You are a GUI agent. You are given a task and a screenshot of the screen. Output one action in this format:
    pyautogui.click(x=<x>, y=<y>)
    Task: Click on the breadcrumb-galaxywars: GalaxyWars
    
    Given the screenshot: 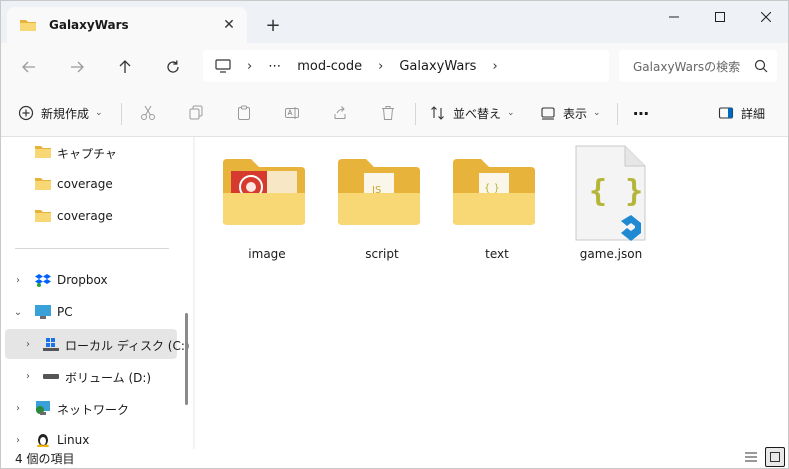 What is the action you would take?
    pyautogui.click(x=437, y=66)
    